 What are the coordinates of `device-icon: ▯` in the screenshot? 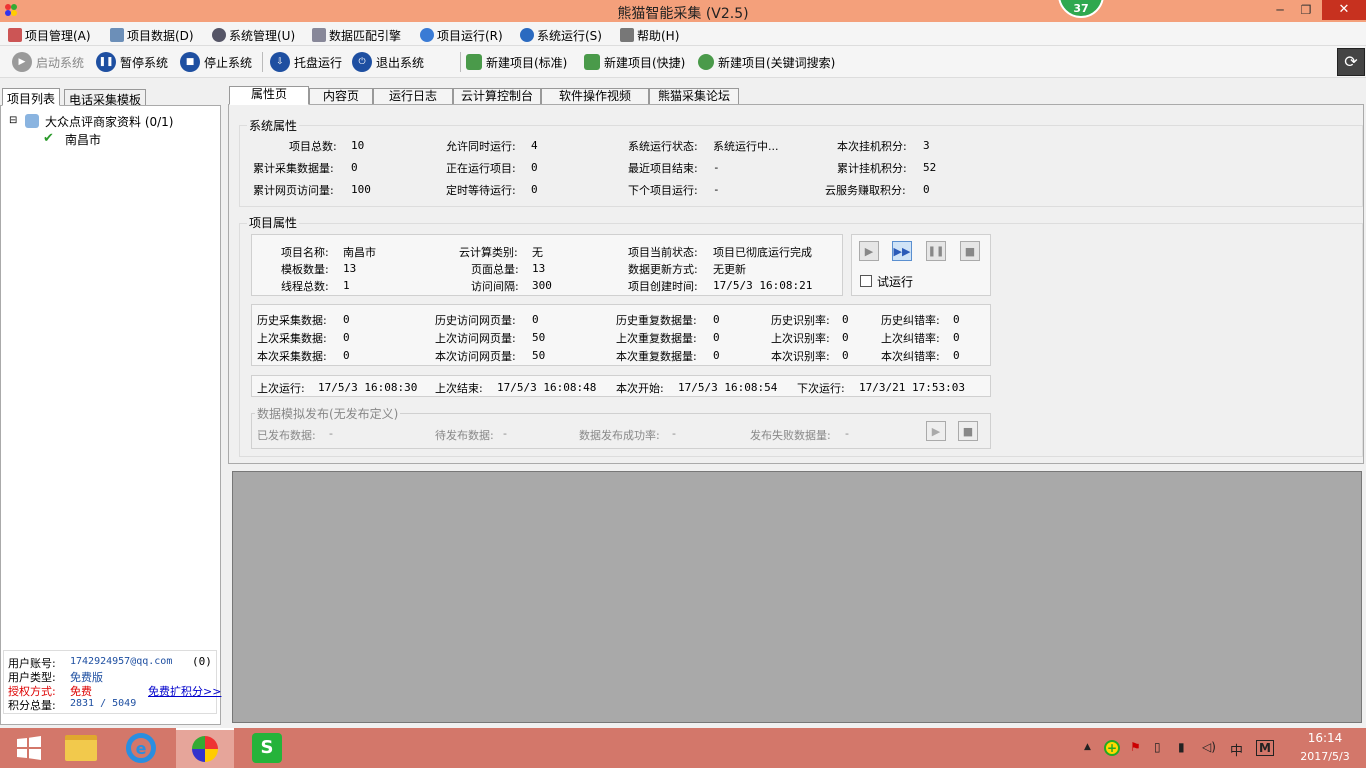 It's located at (1157, 747).